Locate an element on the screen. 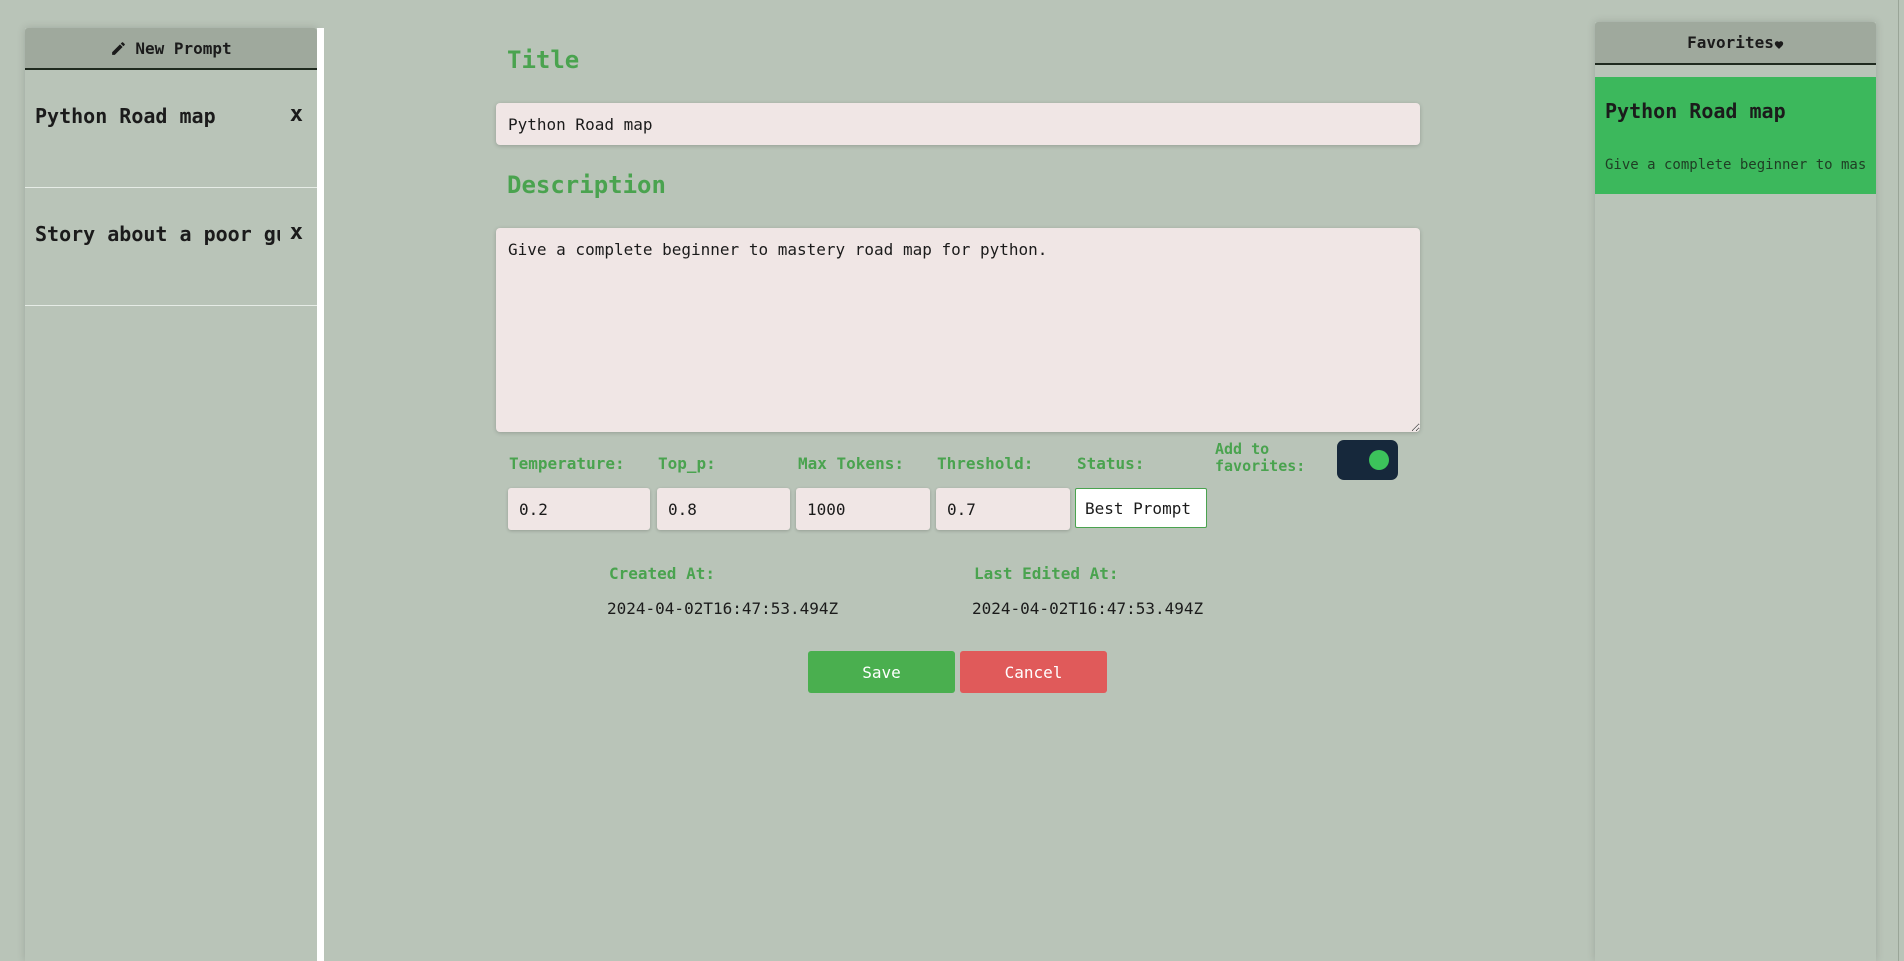 This screenshot has height=961, width=1904. prompt-list-item: Story about a poor guy x is located at coordinates (171, 247).